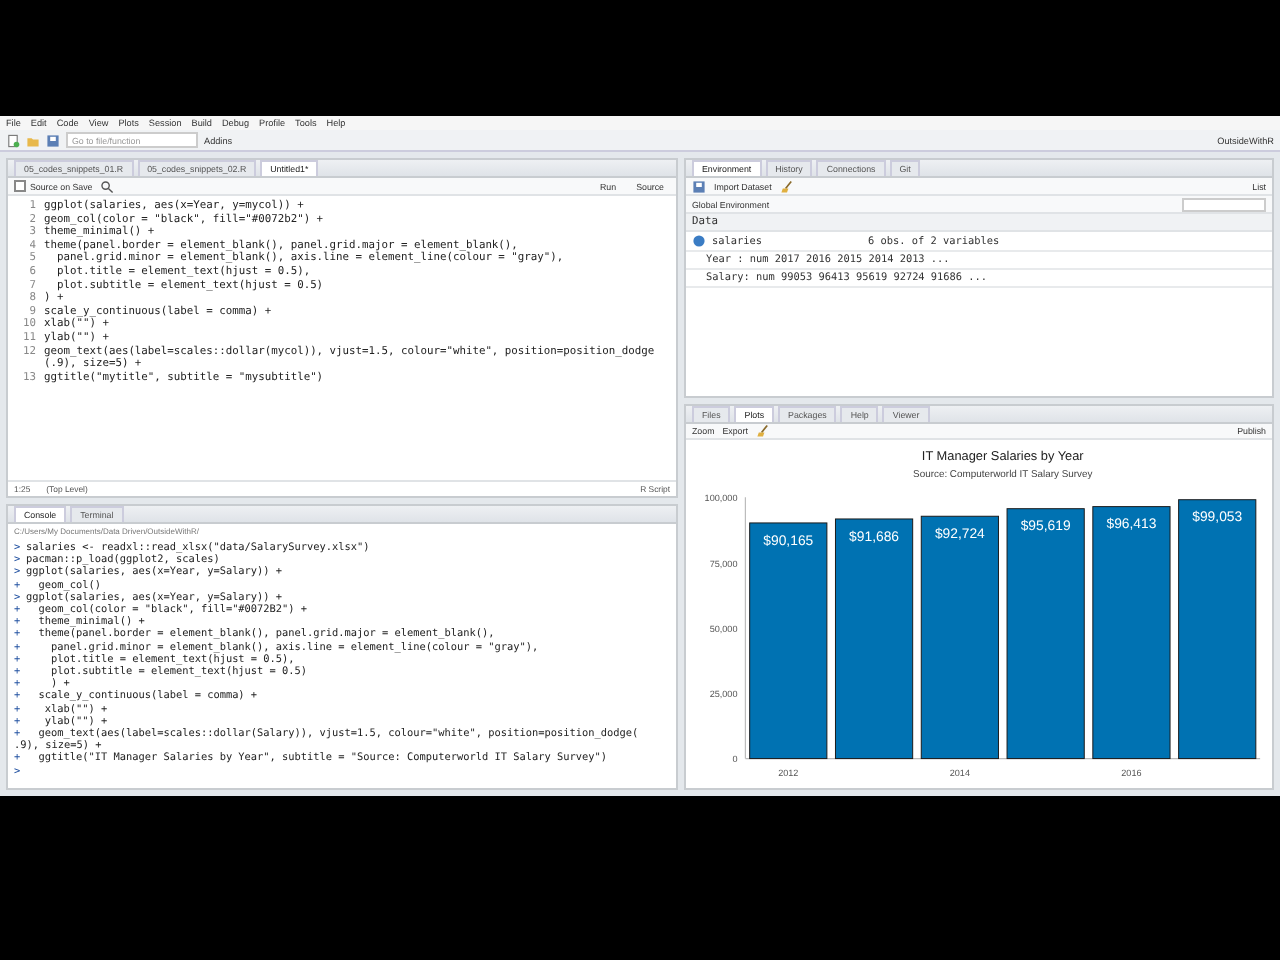 This screenshot has width=1280, height=960. What do you see at coordinates (107, 186) in the screenshot?
I see `search-icon` at bounding box center [107, 186].